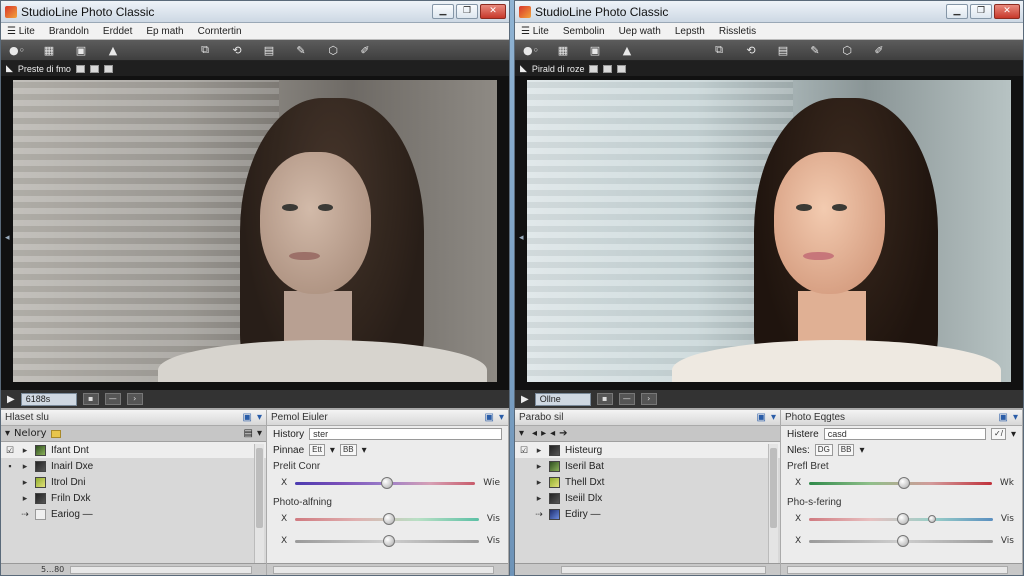  What do you see at coordinates (117, 31) in the screenshot?
I see `menu-view: Erddet` at bounding box center [117, 31].